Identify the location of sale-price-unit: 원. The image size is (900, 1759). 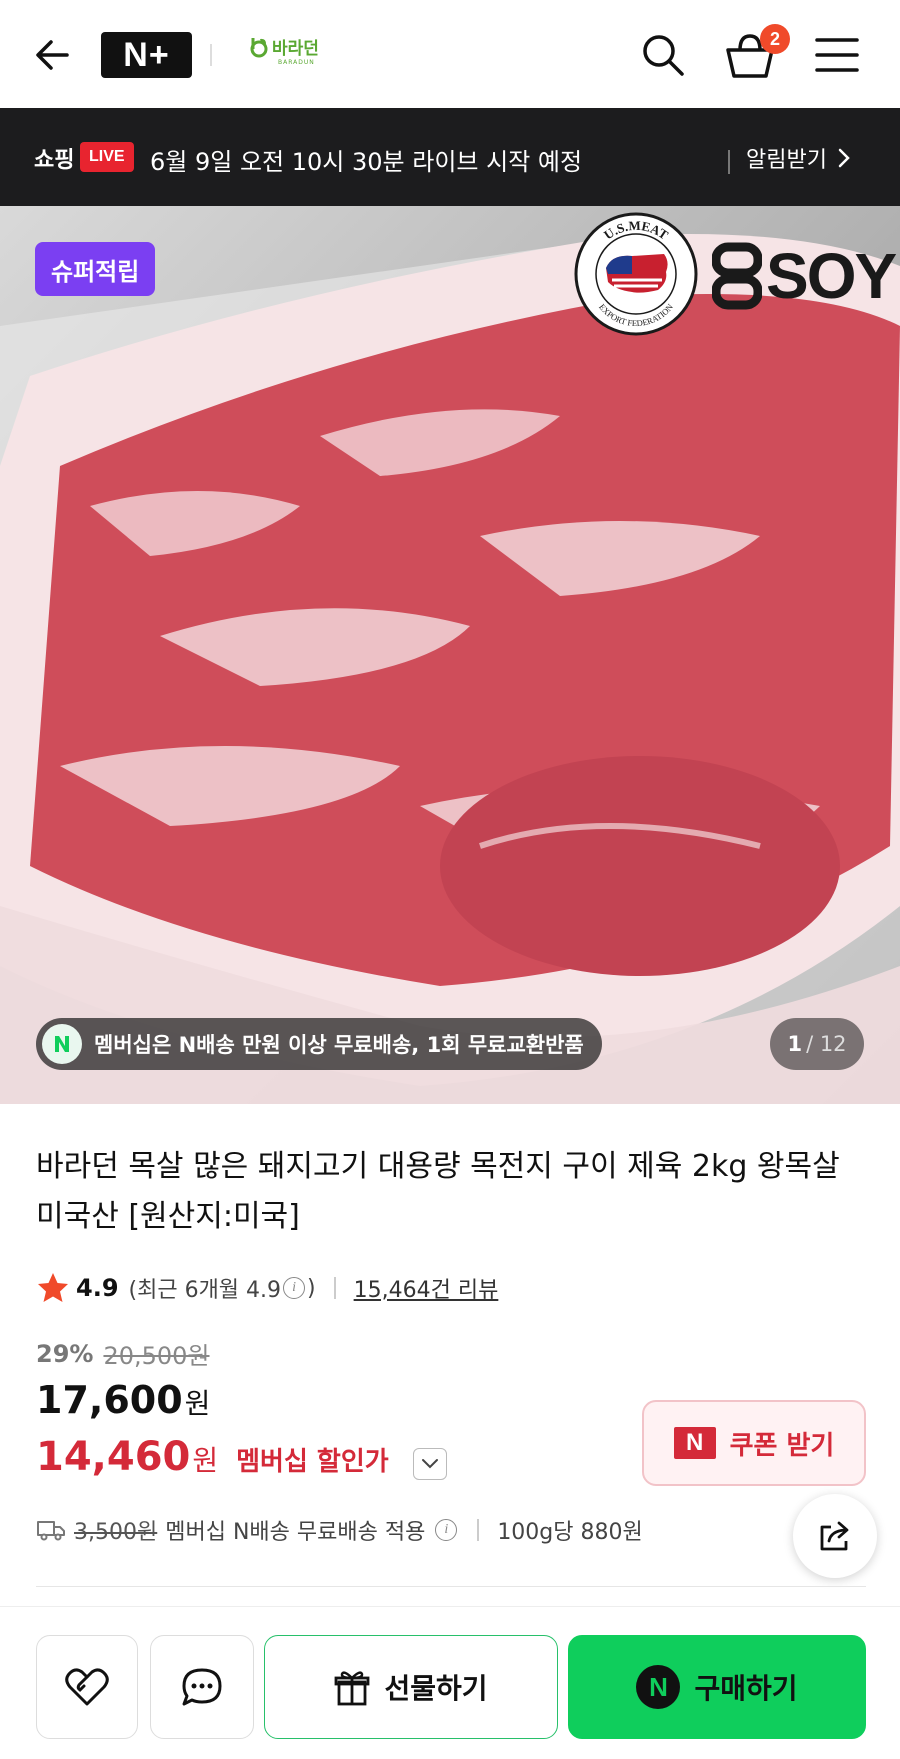
(197, 1403).